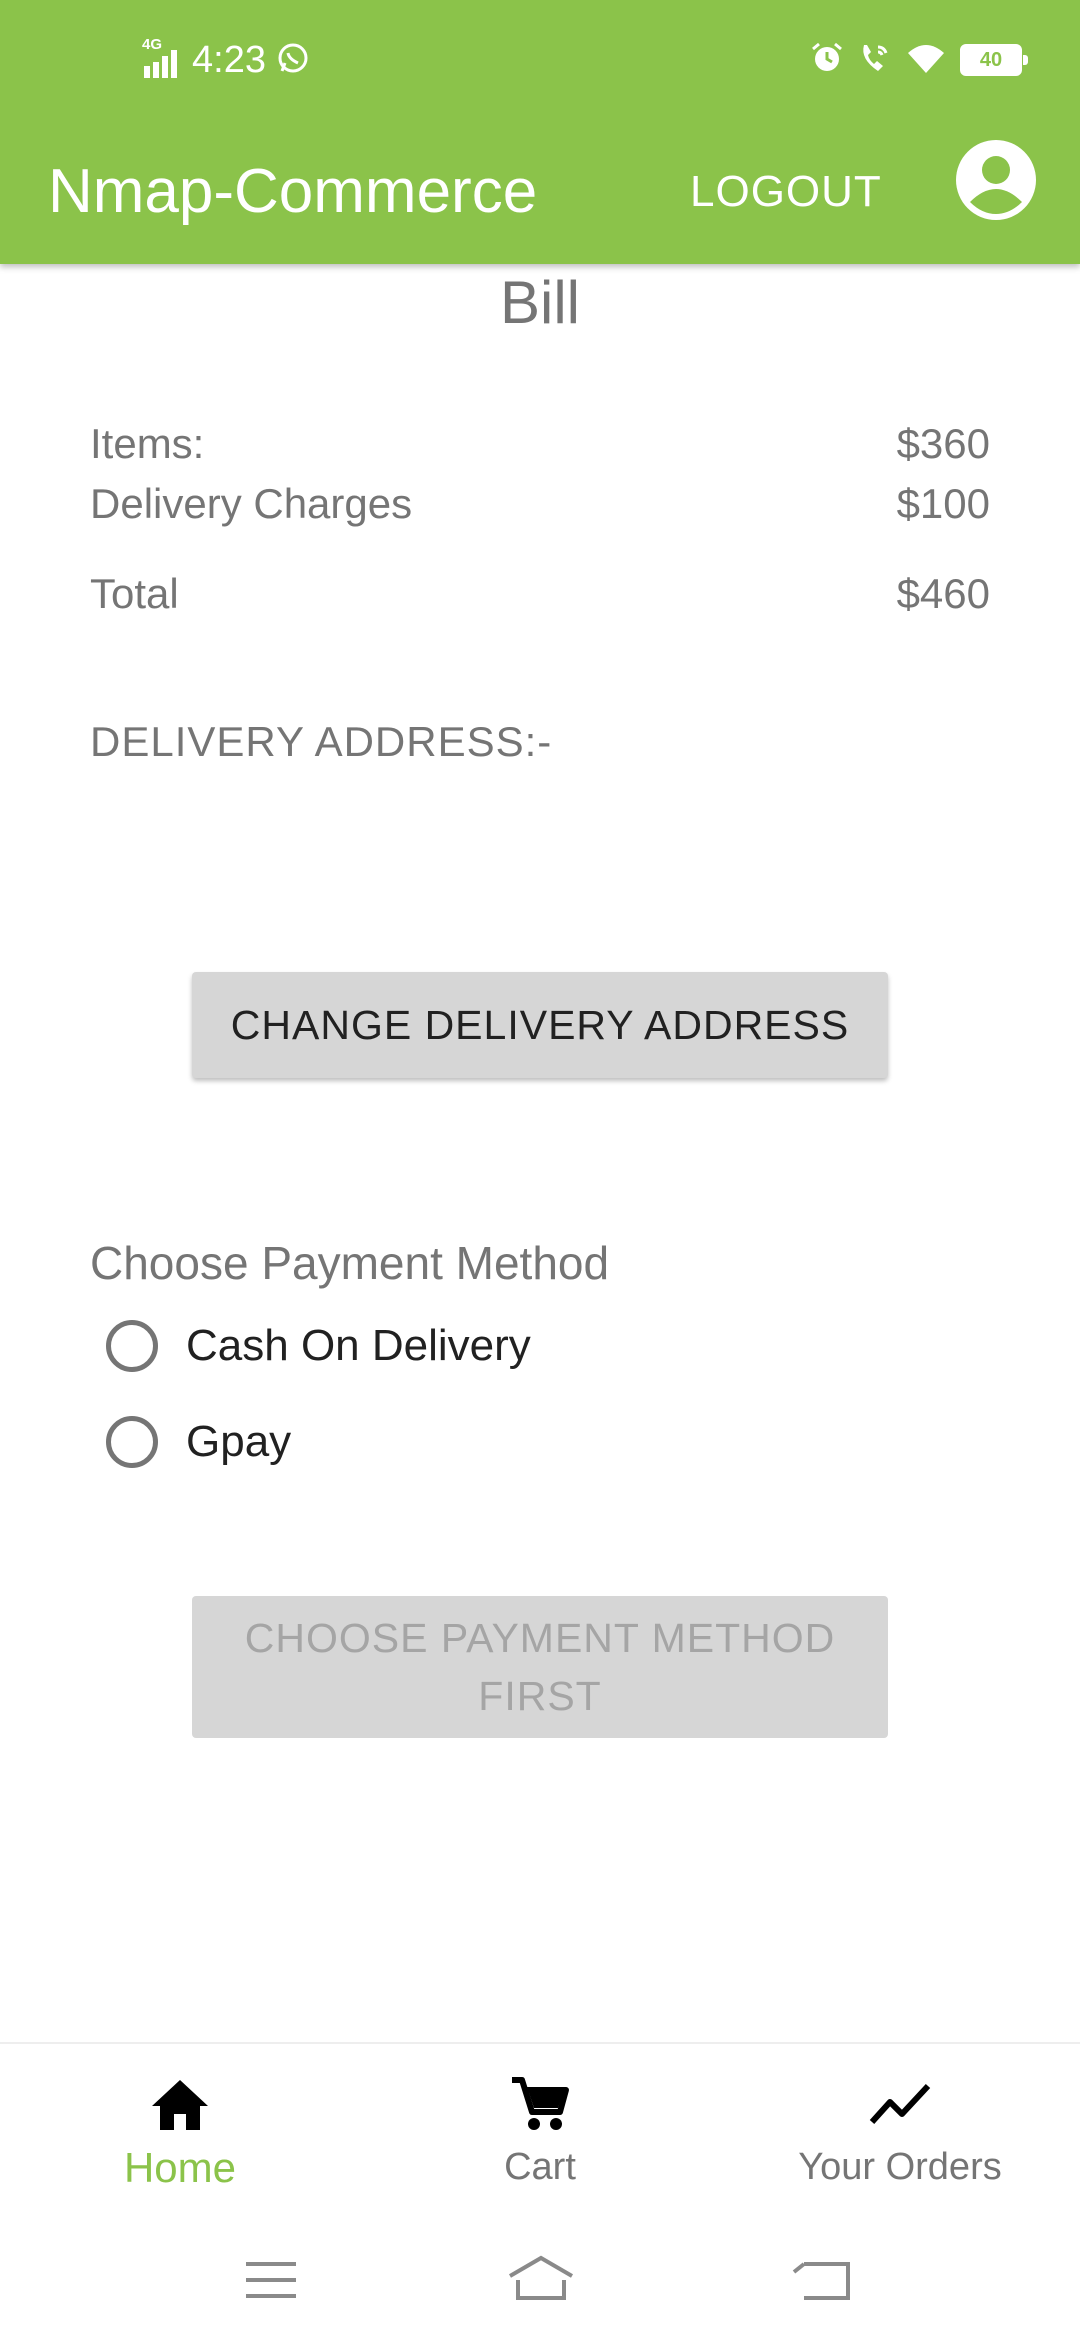  What do you see at coordinates (540, 2167) in the screenshot?
I see `nav-label-cart: Cart` at bounding box center [540, 2167].